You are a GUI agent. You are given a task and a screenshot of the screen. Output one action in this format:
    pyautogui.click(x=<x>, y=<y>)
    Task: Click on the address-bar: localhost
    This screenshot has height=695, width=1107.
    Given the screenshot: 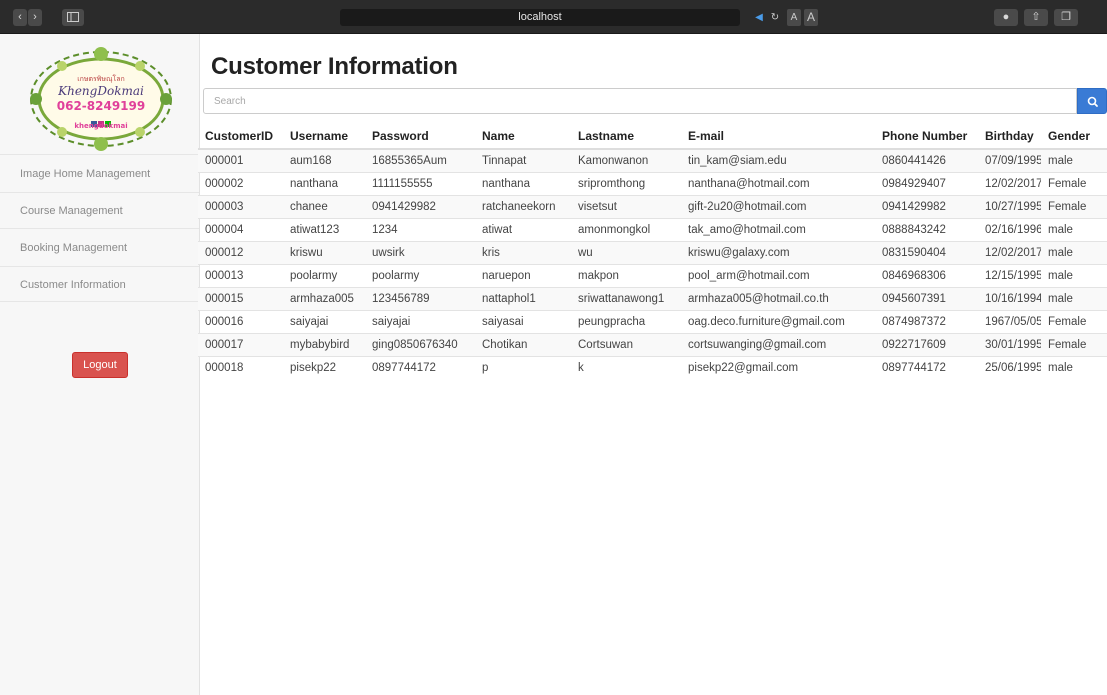 What is the action you would take?
    pyautogui.click(x=540, y=17)
    